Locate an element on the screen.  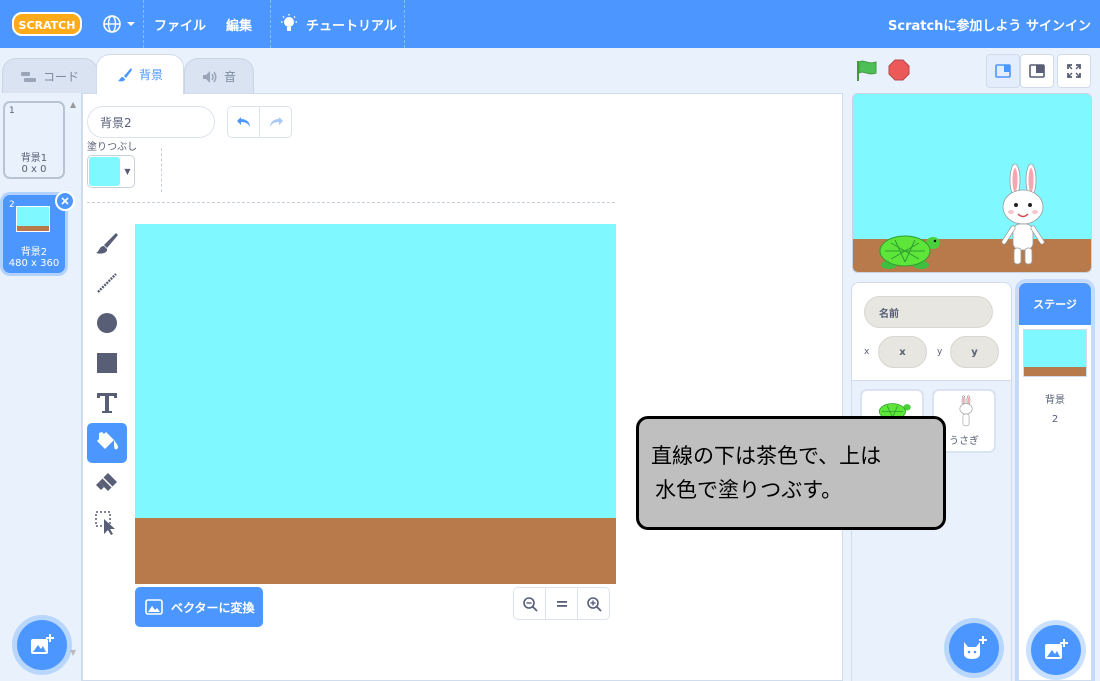
stage-selector: ステージ 背景 2 is located at coordinates (1055, 481).